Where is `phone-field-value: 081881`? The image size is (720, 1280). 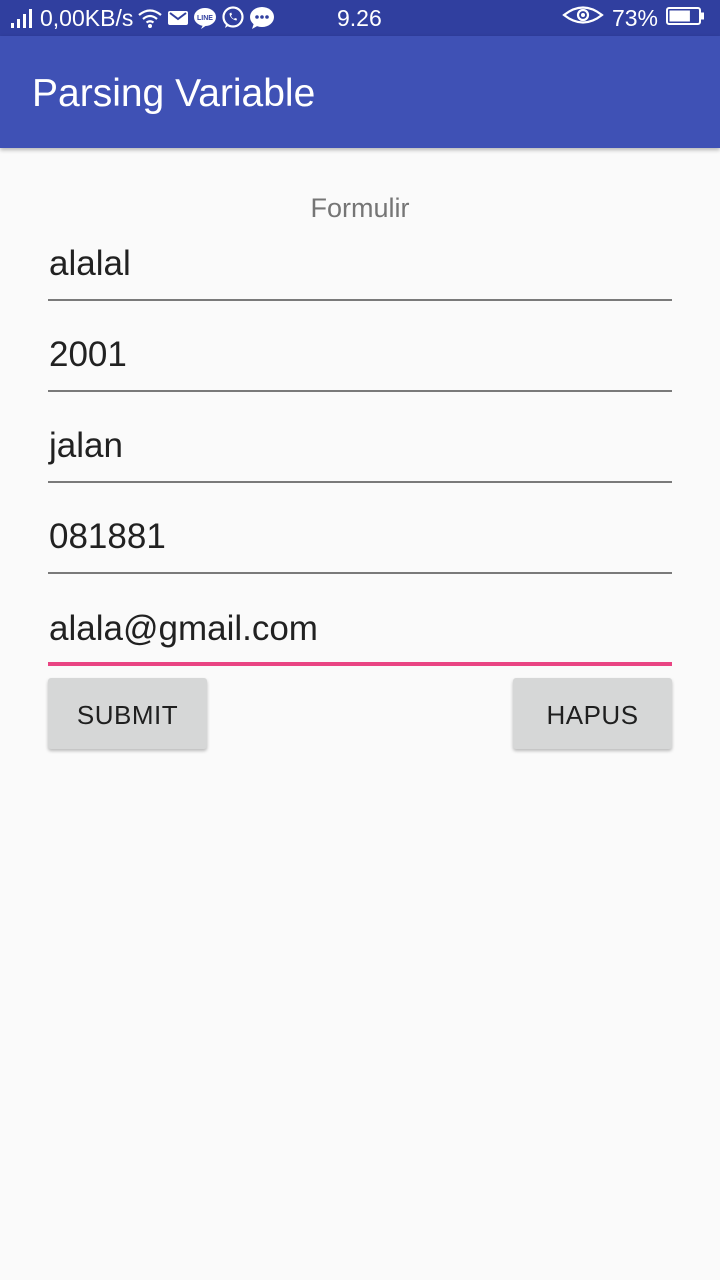
phone-field-value: 081881 is located at coordinates (107, 536).